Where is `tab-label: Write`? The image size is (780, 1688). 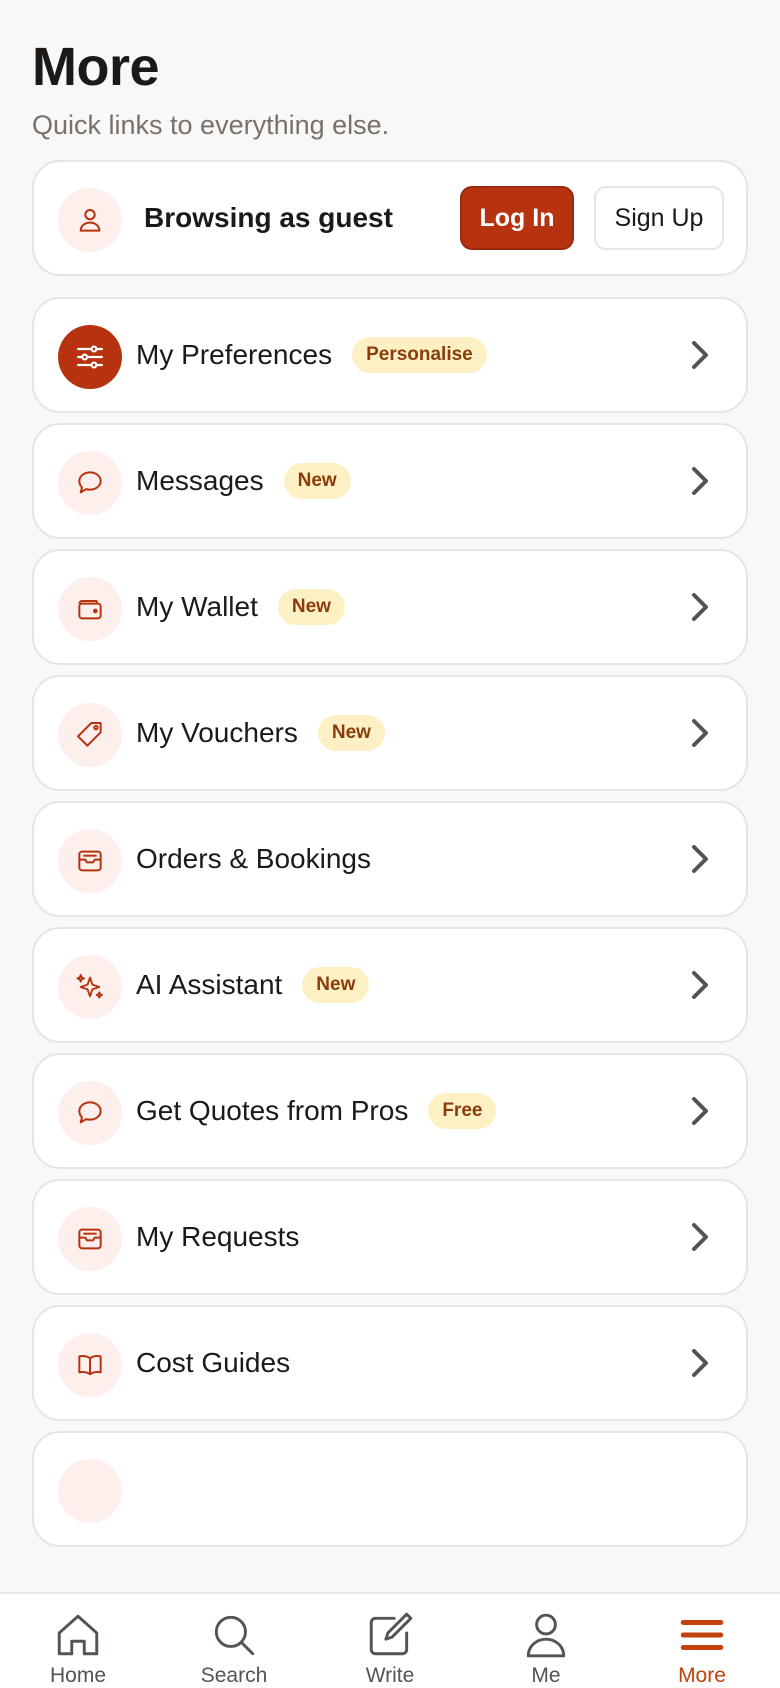 tab-label: Write is located at coordinates (390, 1675).